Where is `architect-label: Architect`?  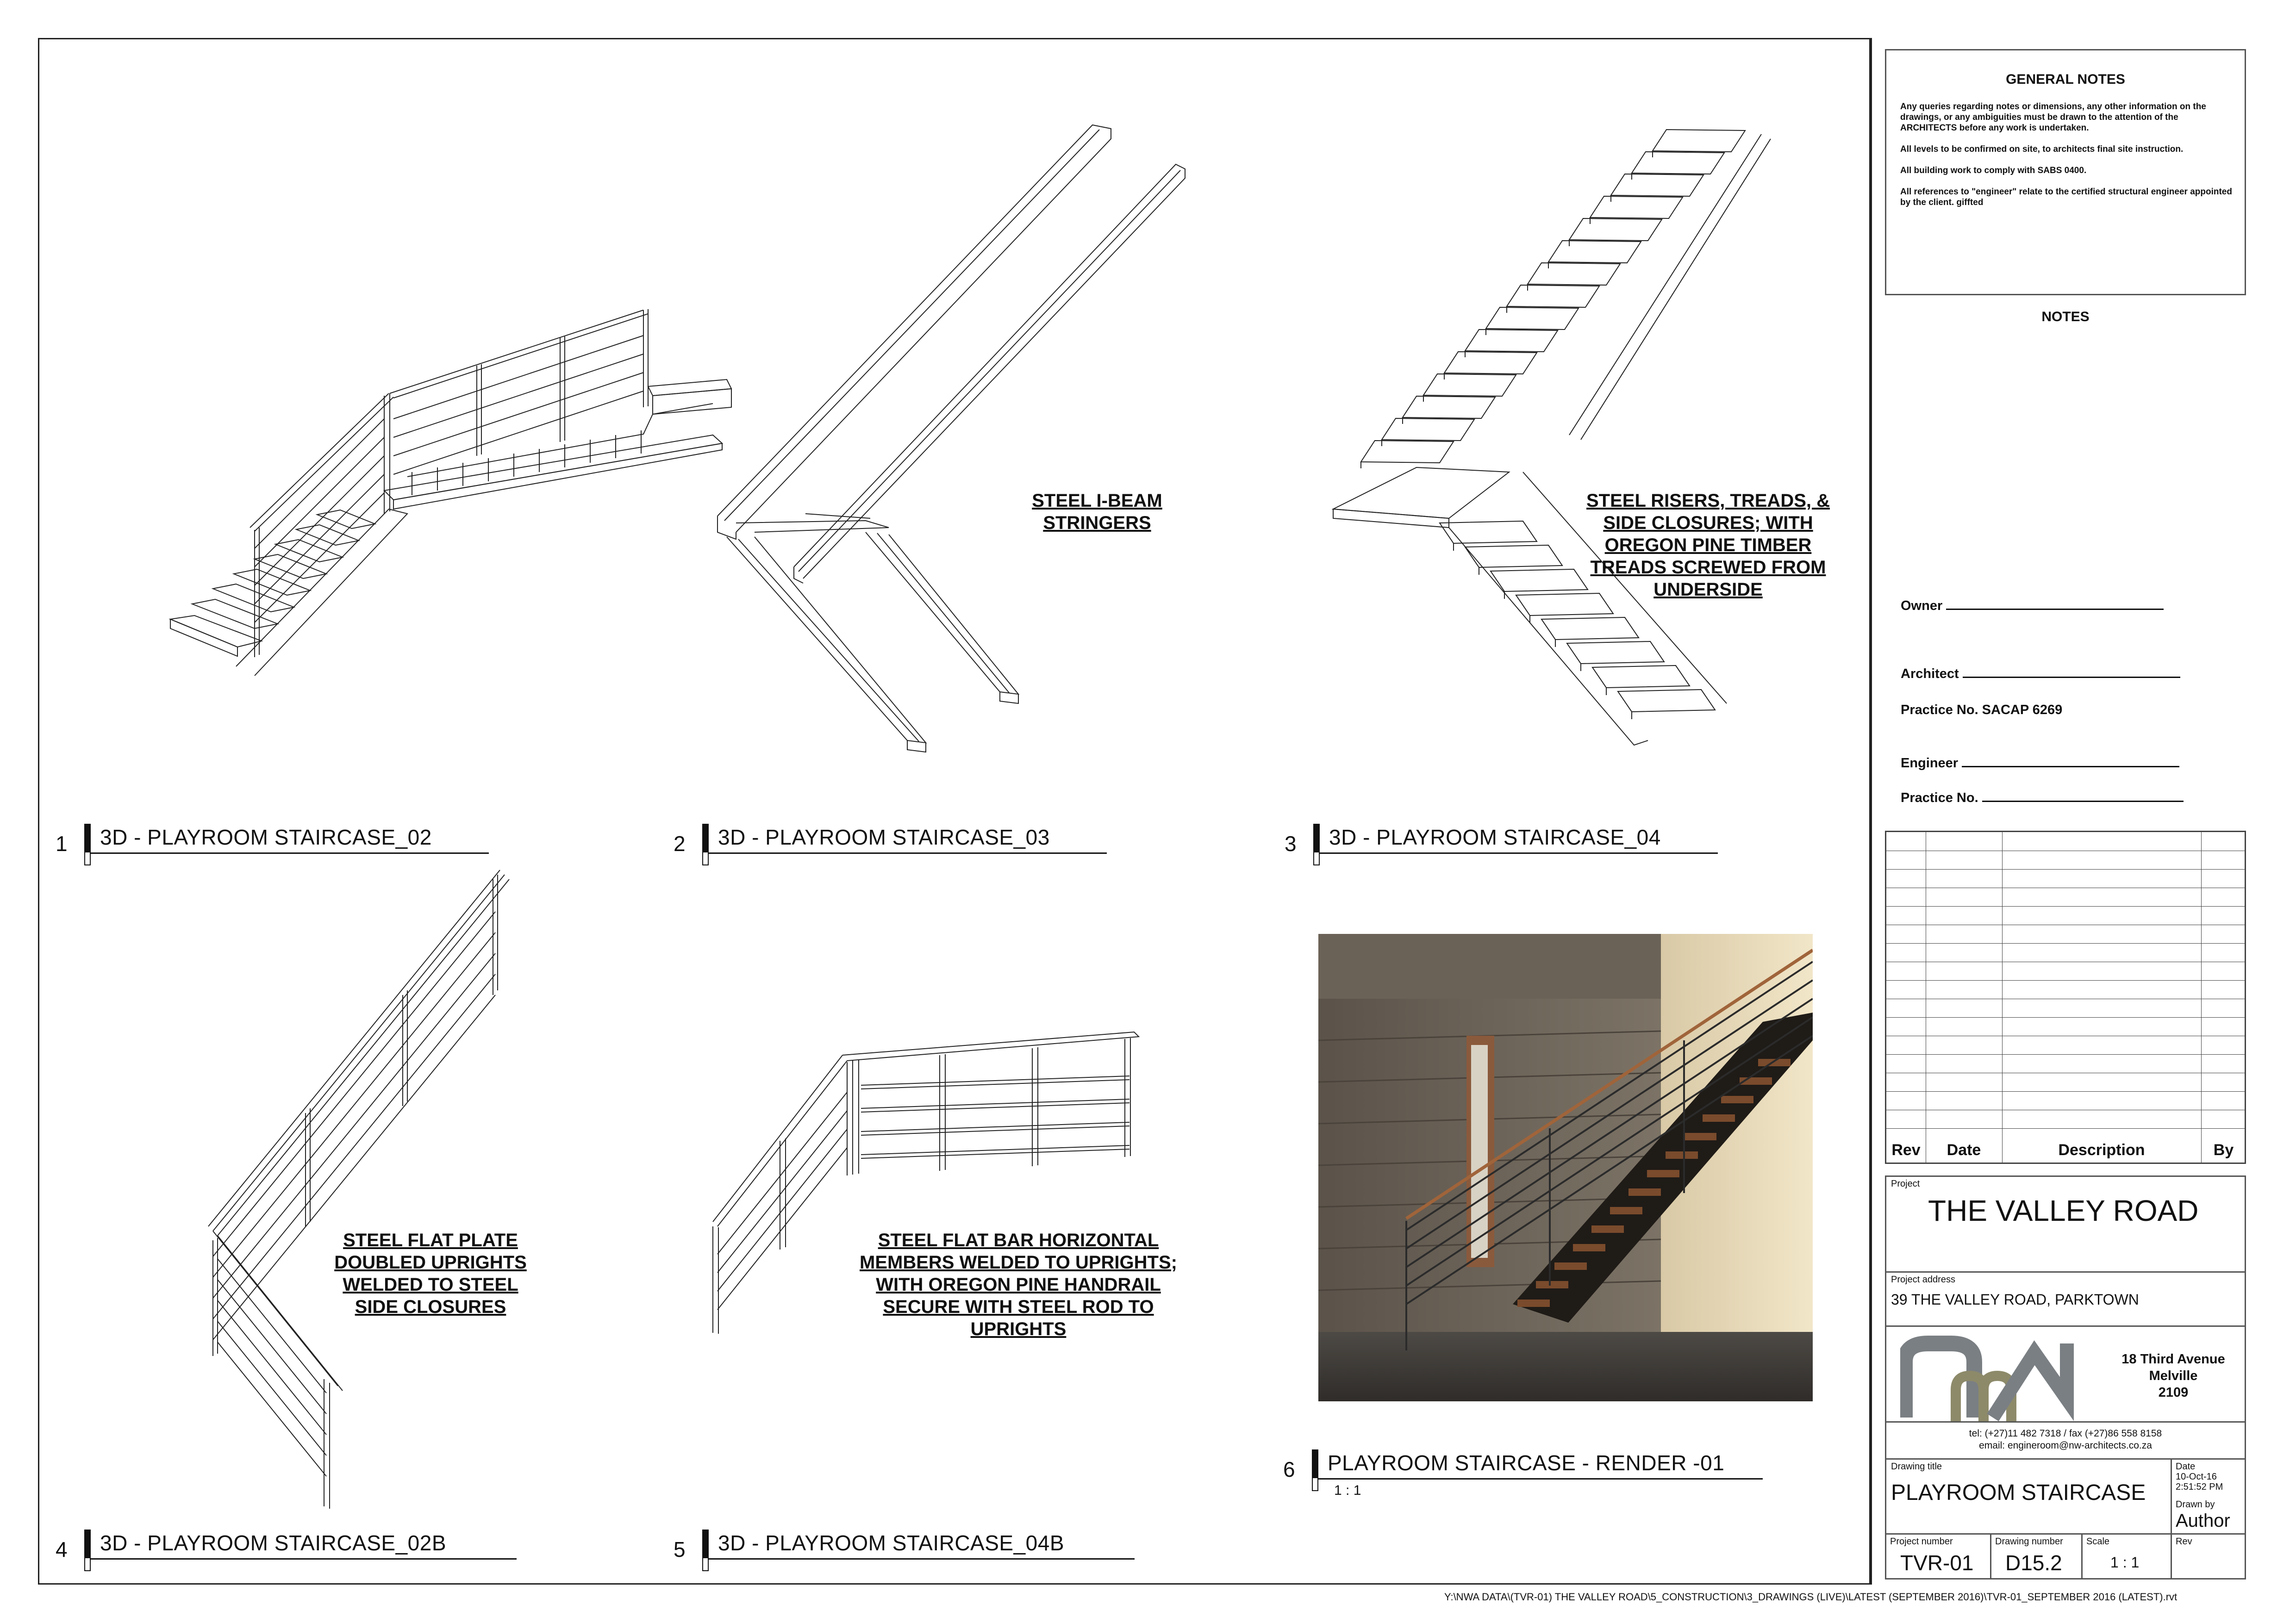 architect-label: Architect is located at coordinates (1930, 673).